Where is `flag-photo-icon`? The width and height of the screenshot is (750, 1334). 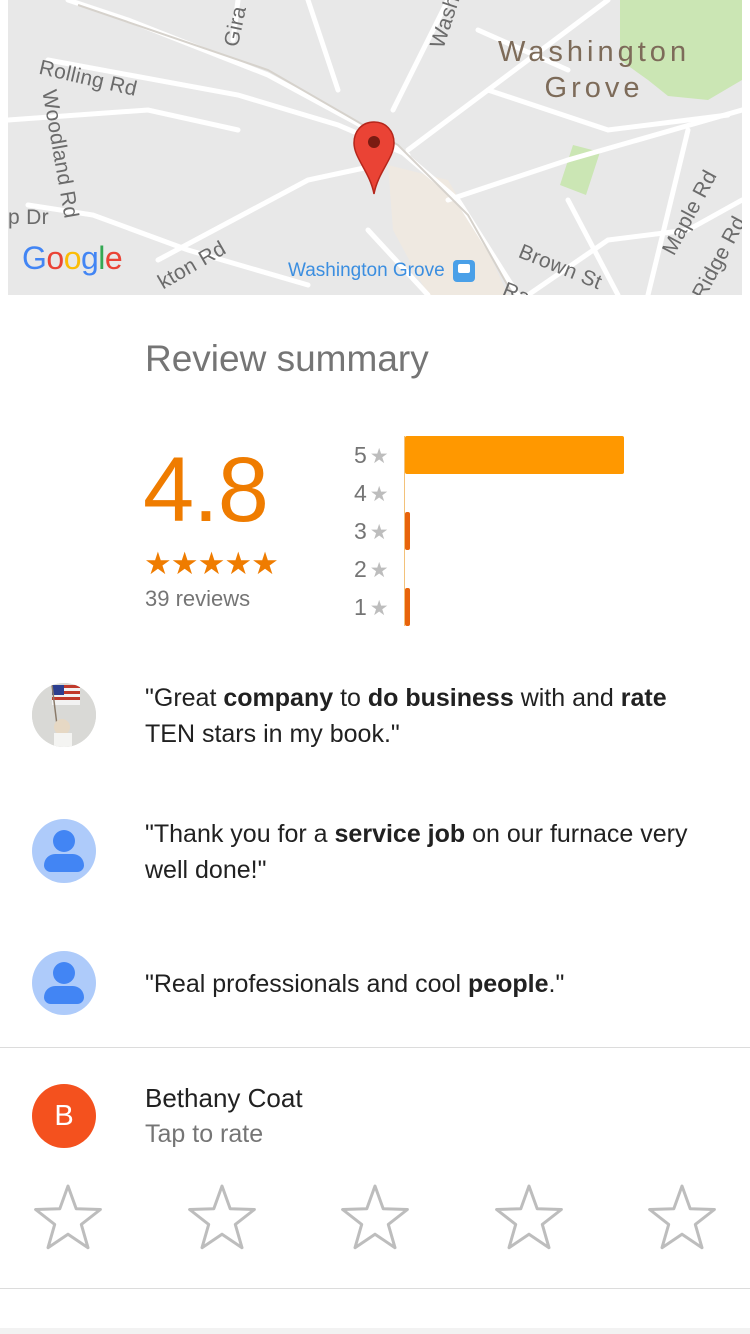
flag-photo-icon is located at coordinates (64, 715).